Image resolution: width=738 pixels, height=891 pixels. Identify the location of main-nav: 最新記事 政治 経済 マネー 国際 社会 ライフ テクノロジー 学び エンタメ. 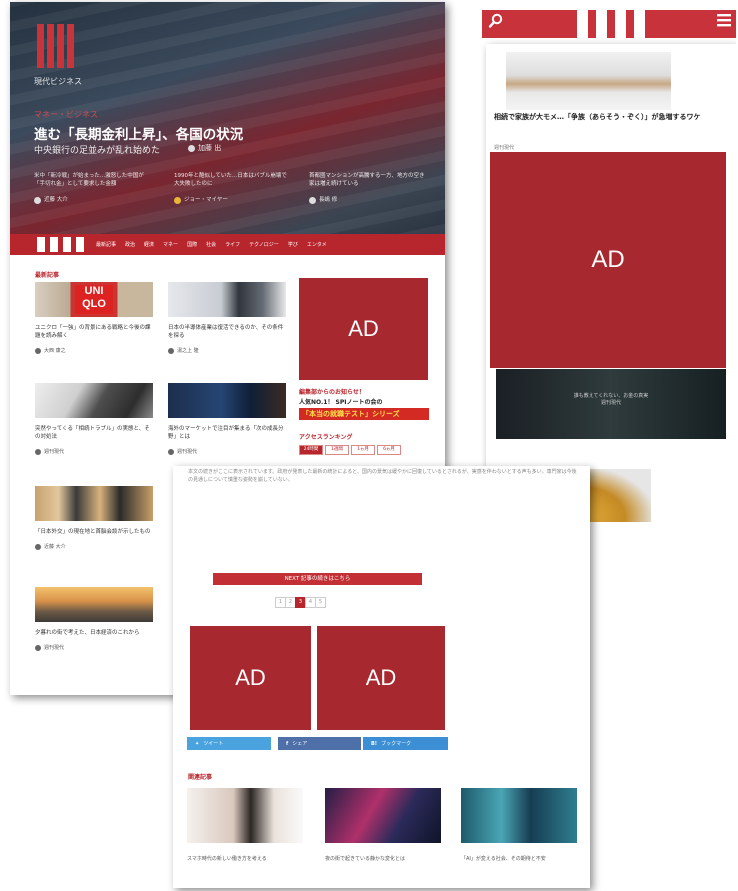
(227, 244).